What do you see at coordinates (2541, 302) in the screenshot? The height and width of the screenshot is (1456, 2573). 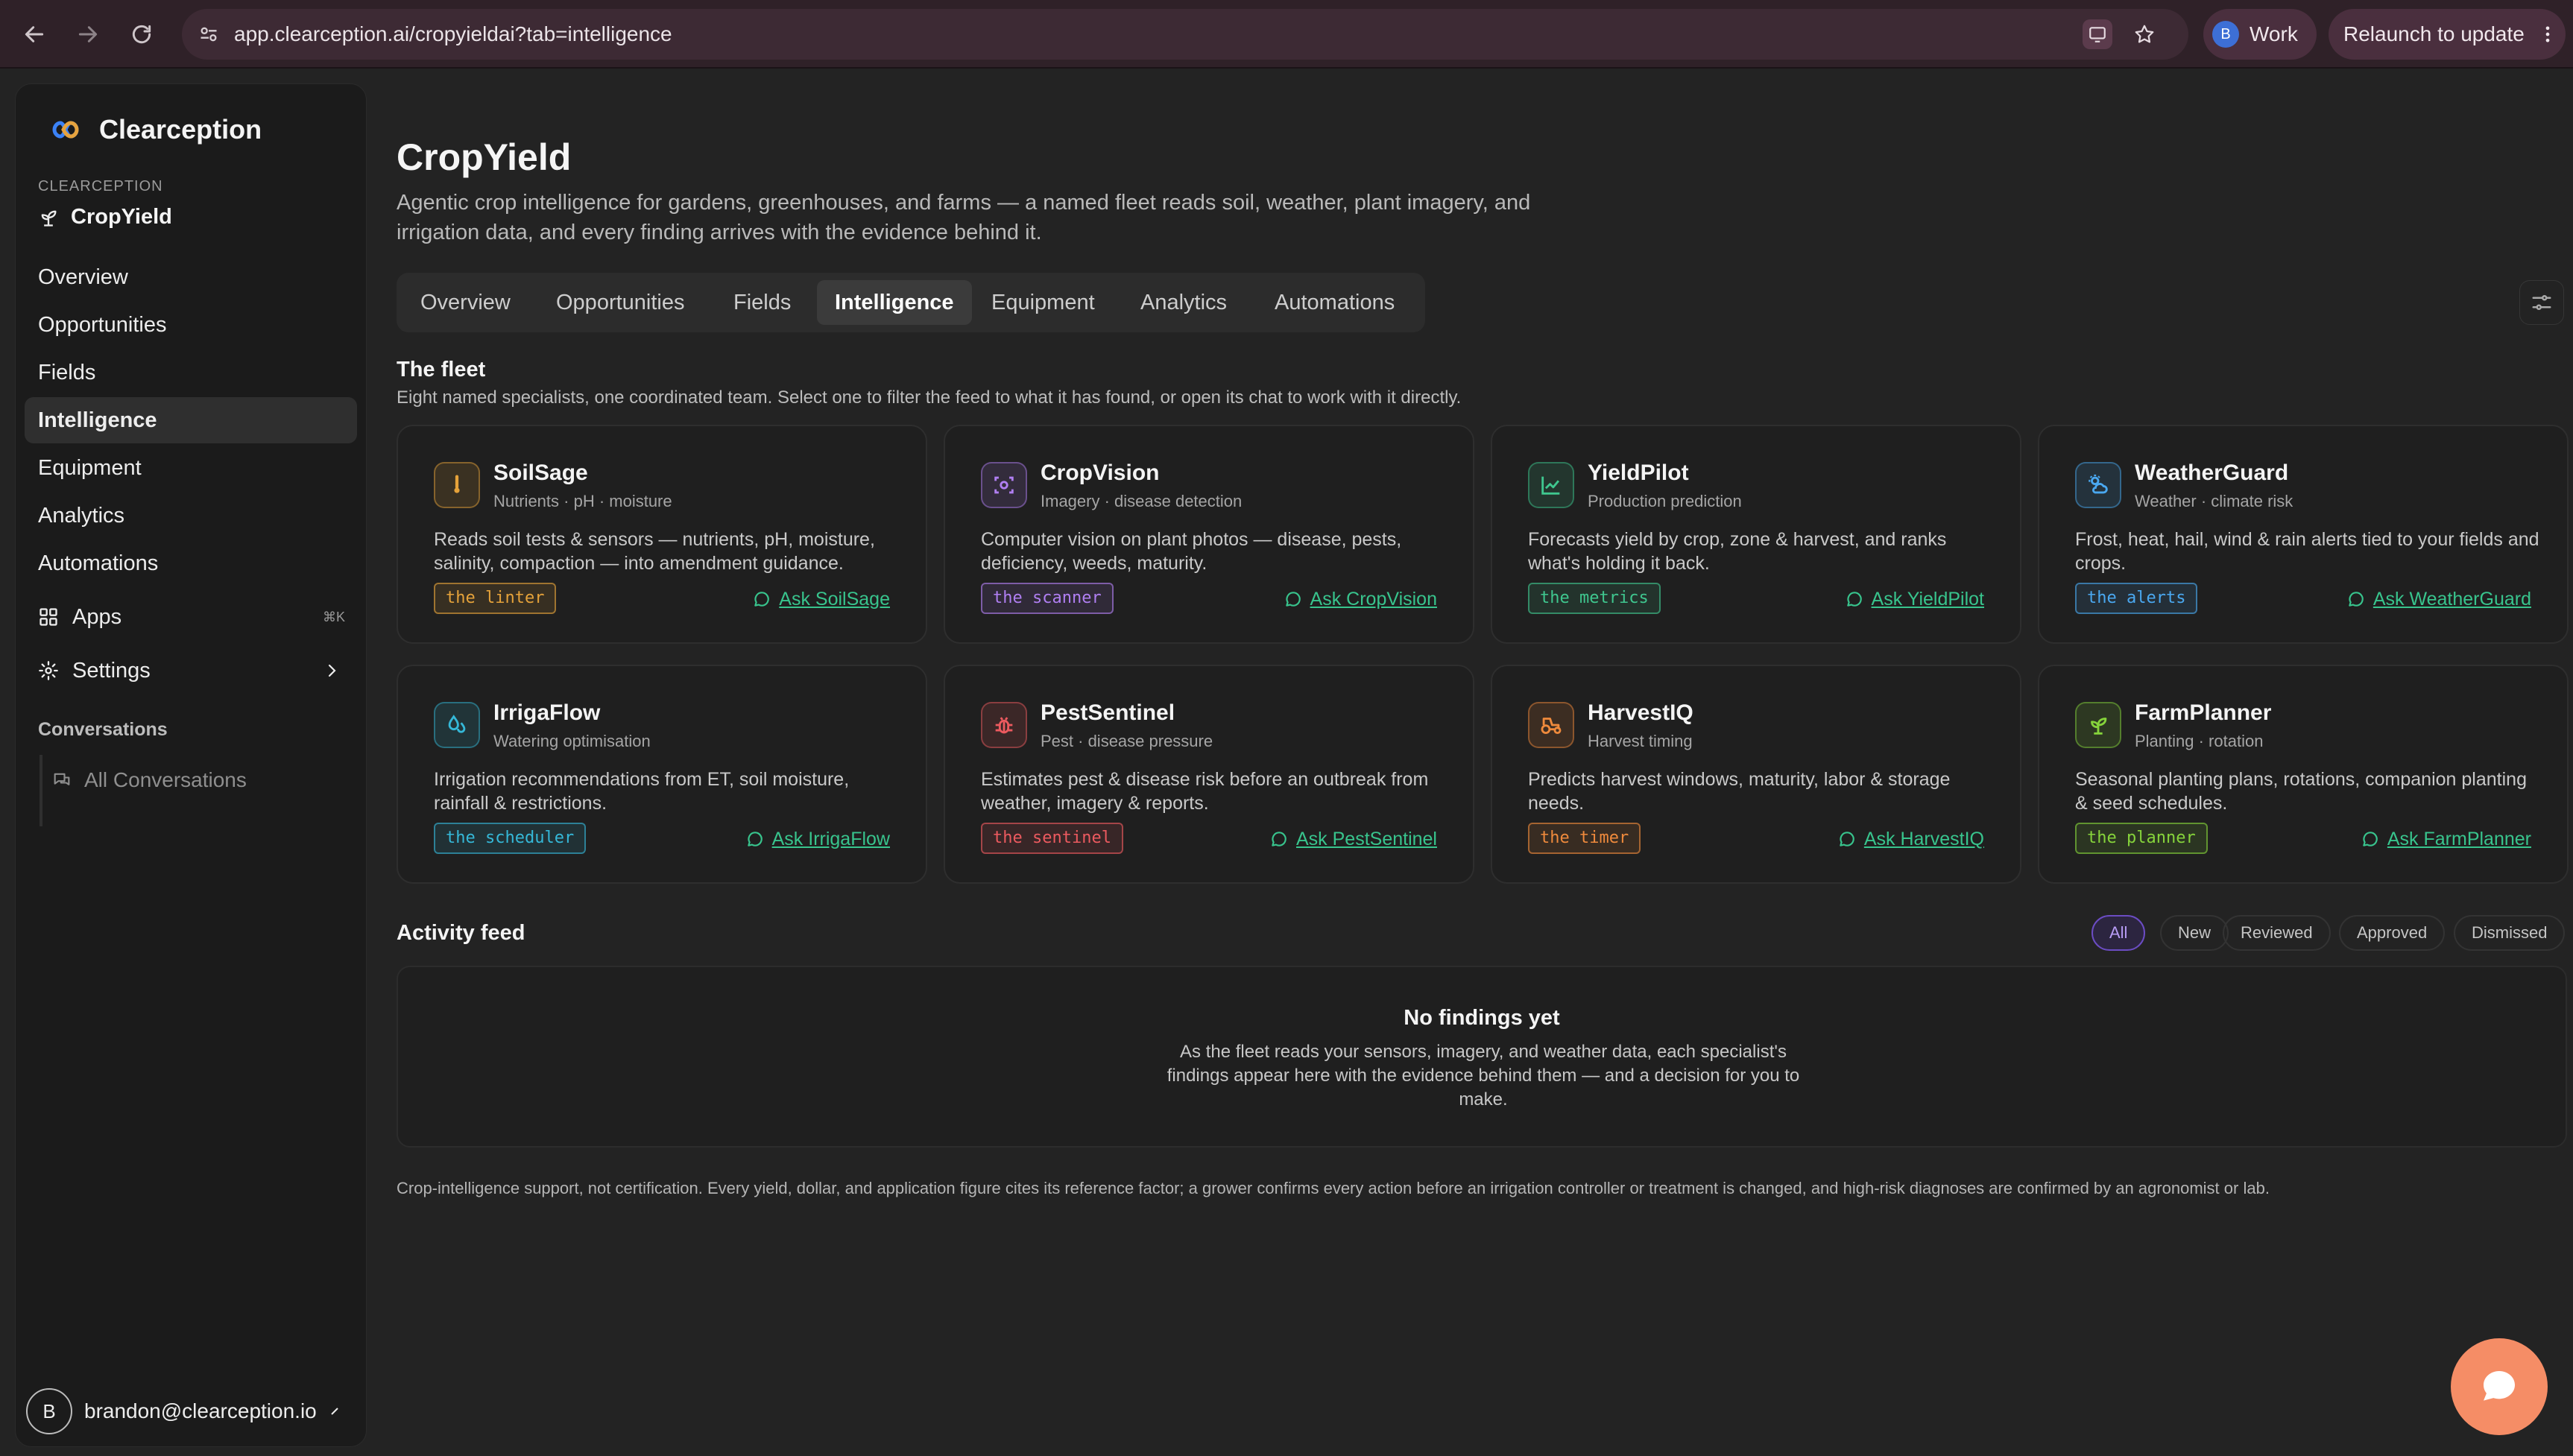 I see `view-settings-button` at bounding box center [2541, 302].